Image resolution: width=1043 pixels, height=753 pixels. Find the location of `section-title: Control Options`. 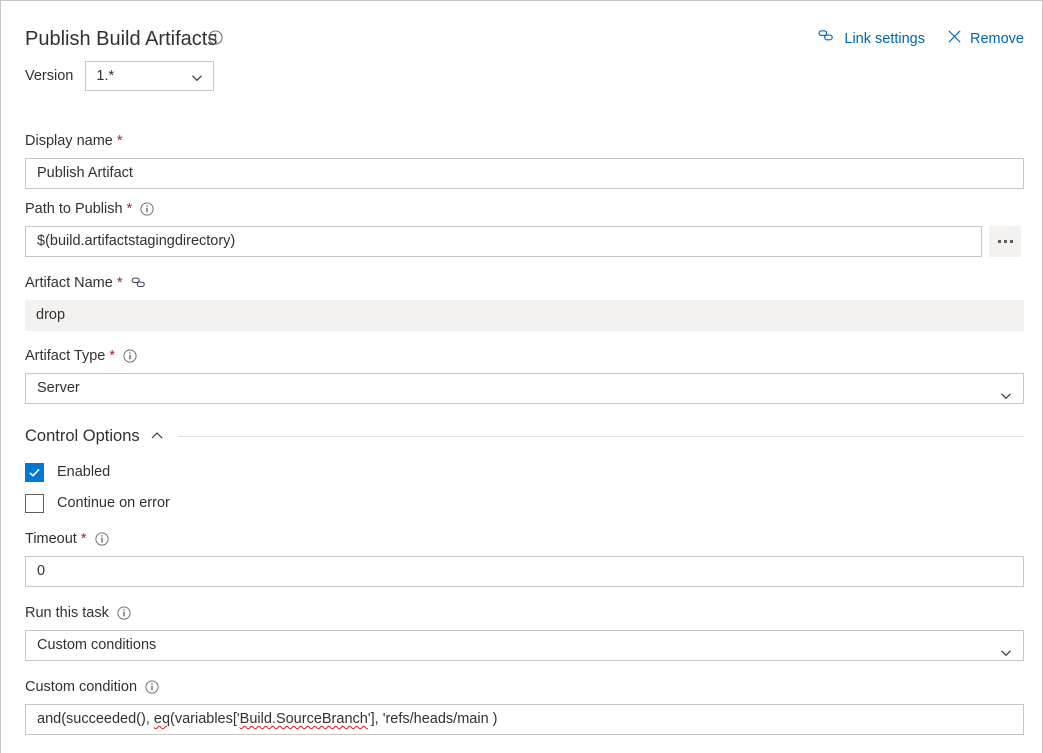

section-title: Control Options is located at coordinates (82, 436).